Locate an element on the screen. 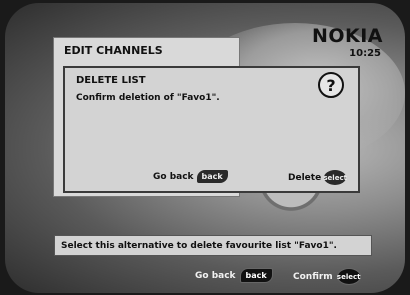 The image size is (410, 295). footer-confirm-label: Confirm is located at coordinates (313, 276).